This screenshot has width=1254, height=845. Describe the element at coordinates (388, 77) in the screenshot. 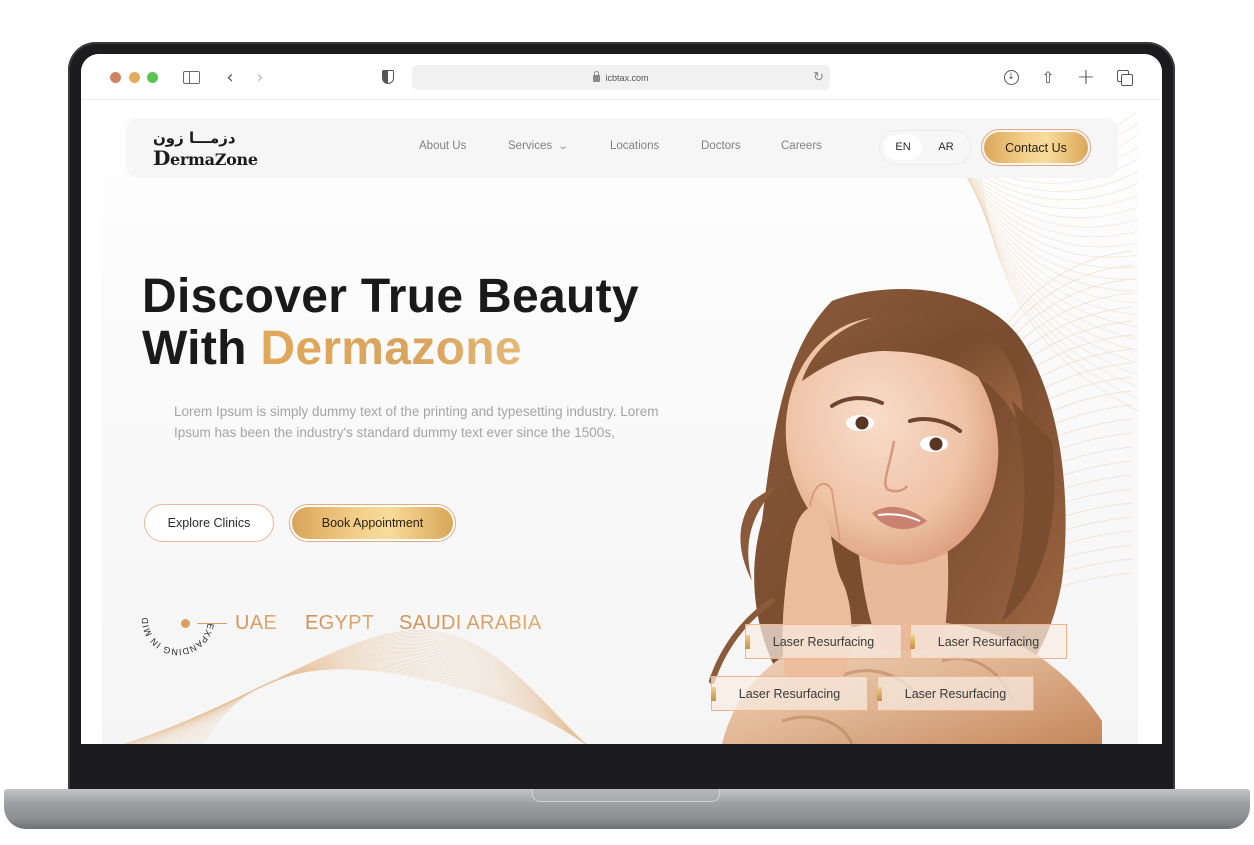

I see `shield-icon` at that location.